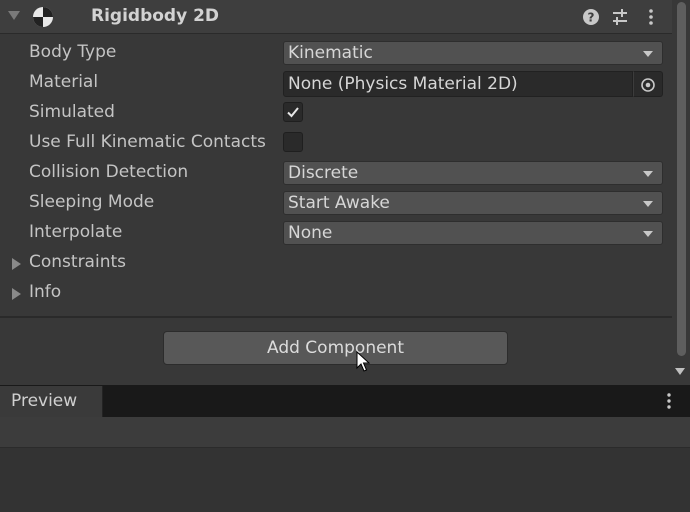 The image size is (690, 512). I want to click on simulated-checkbox, so click(293, 112).